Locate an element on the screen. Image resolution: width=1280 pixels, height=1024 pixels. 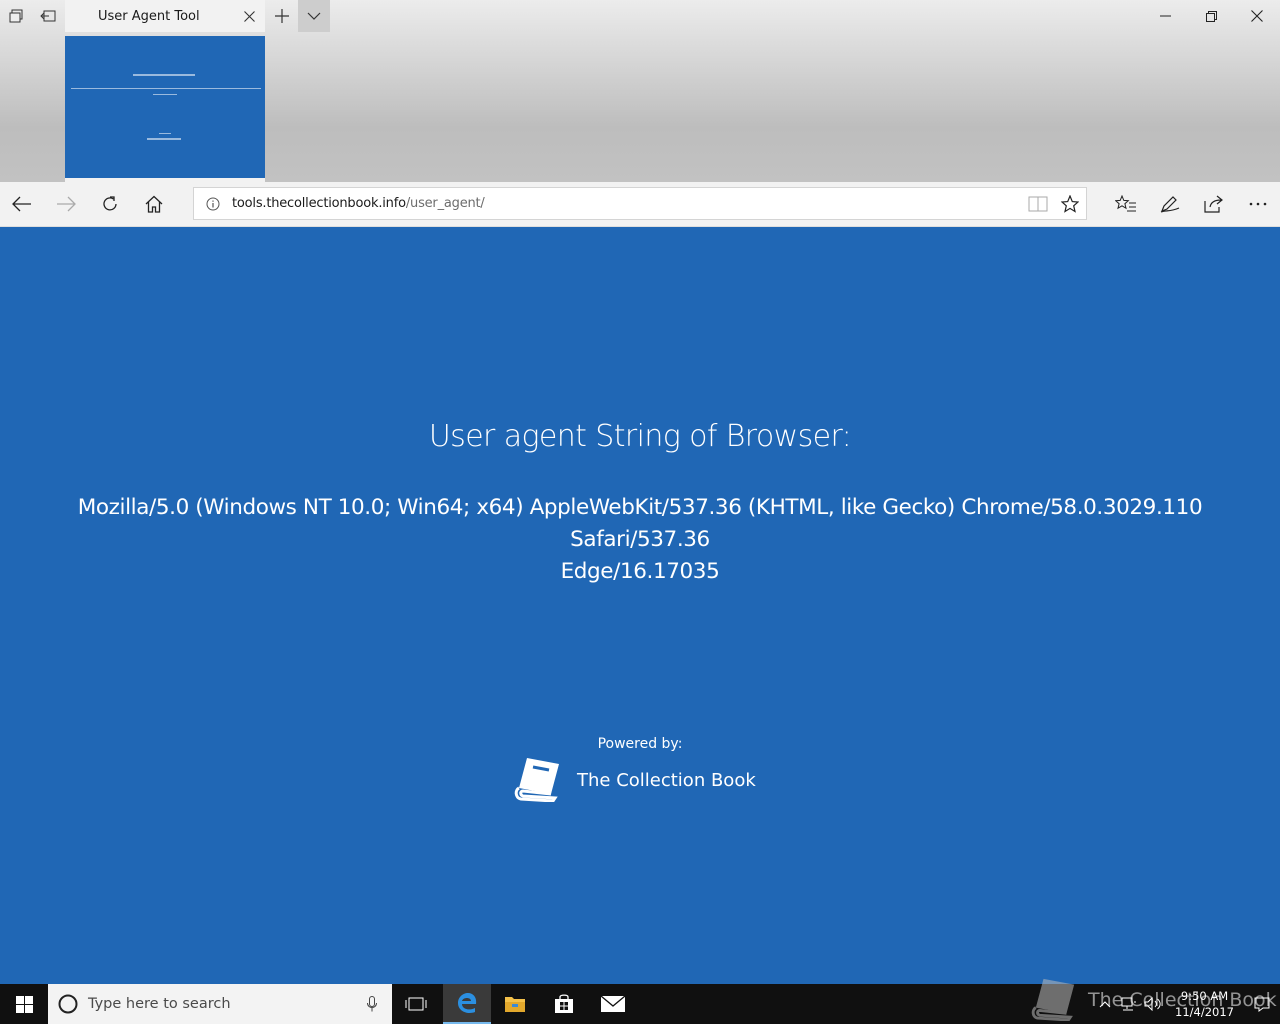
restore-icon is located at coordinates (1211, 16).